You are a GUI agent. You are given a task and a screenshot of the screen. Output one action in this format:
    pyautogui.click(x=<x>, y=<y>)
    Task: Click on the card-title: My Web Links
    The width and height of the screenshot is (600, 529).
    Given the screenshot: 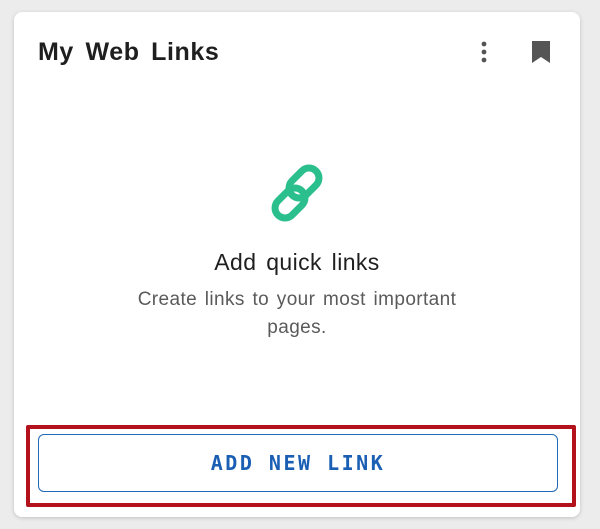 What is the action you would take?
    pyautogui.click(x=129, y=52)
    